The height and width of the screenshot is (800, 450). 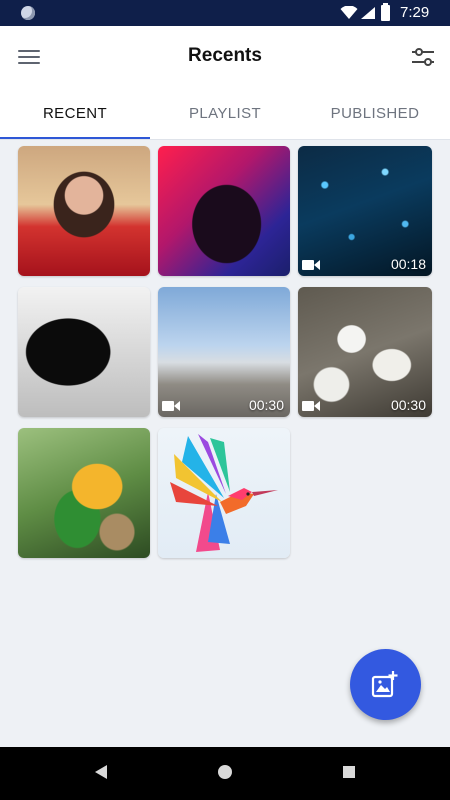 What do you see at coordinates (101, 772) in the screenshot?
I see `back-icon` at bounding box center [101, 772].